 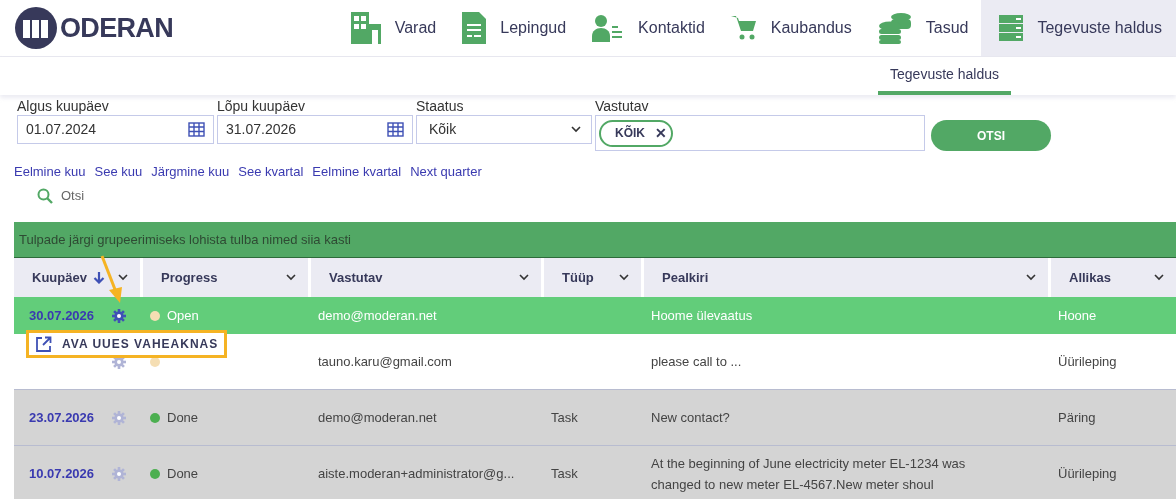 I want to click on nav-item: Varad, so click(x=393, y=28).